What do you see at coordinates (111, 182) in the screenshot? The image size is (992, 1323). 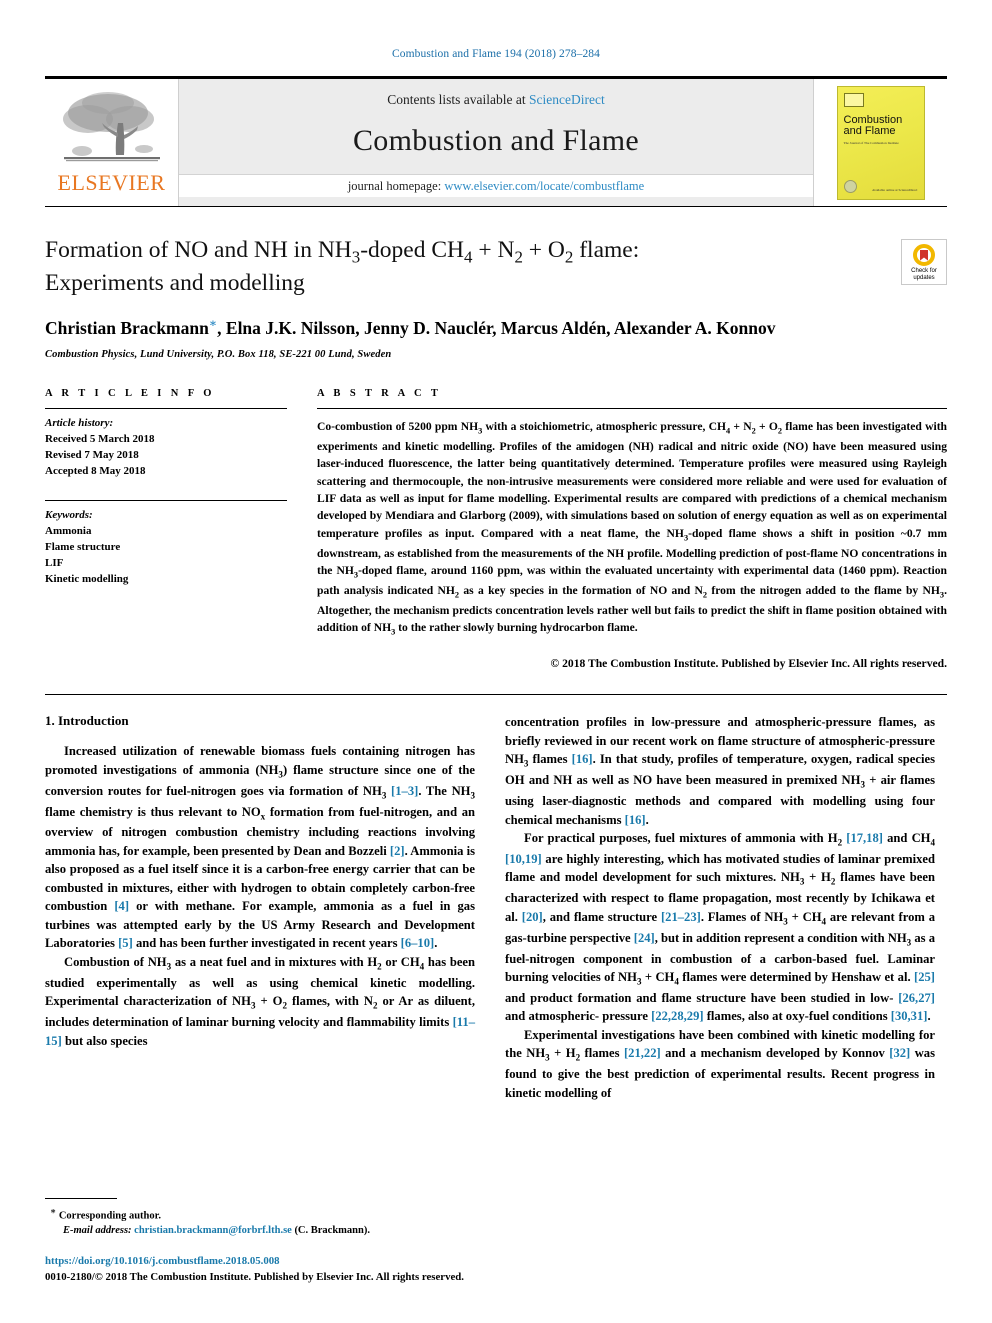 I see `elsevier-wordmark: ELSEVIER` at bounding box center [111, 182].